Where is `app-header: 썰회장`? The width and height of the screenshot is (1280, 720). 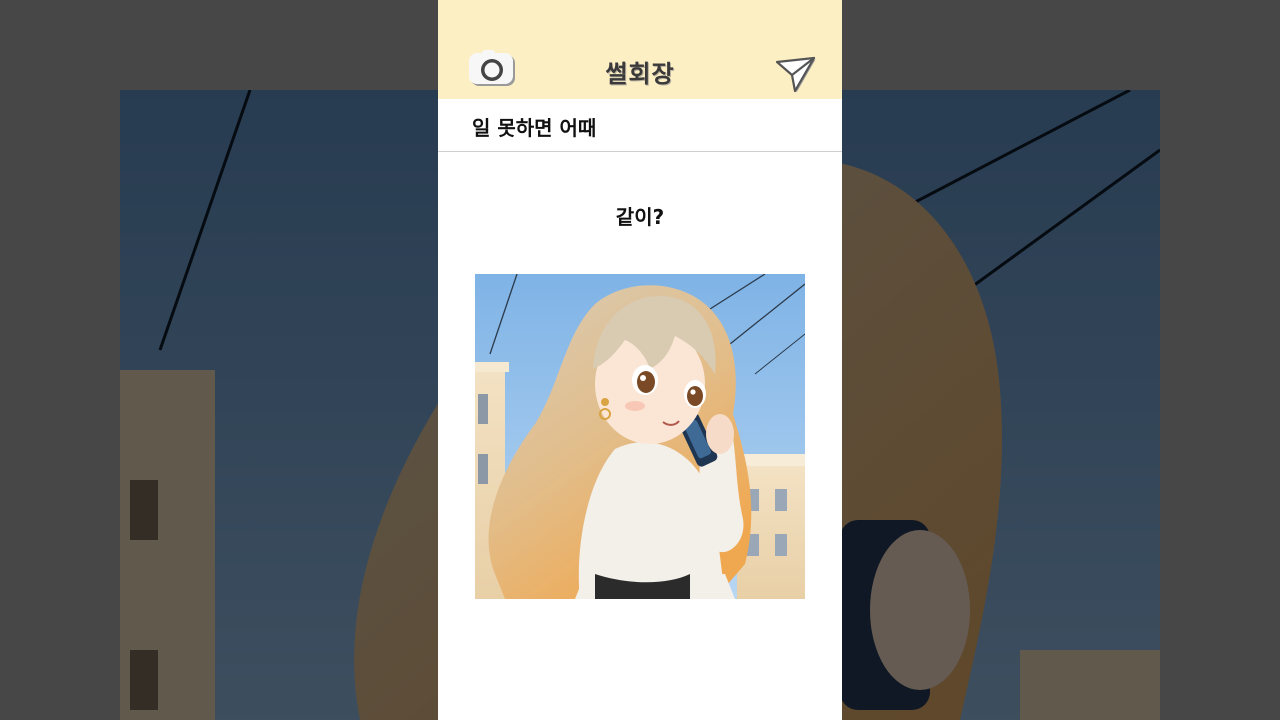
app-header: 썰회장 is located at coordinates (640, 49).